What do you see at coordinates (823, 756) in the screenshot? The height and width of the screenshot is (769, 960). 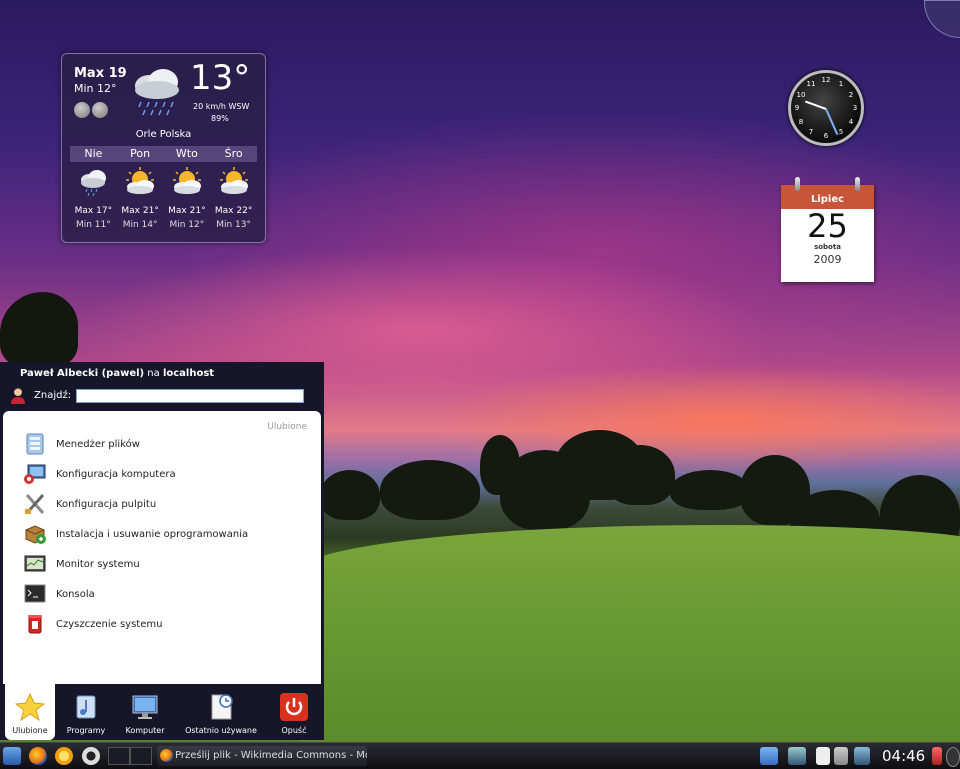 I see `clipboard-icon` at bounding box center [823, 756].